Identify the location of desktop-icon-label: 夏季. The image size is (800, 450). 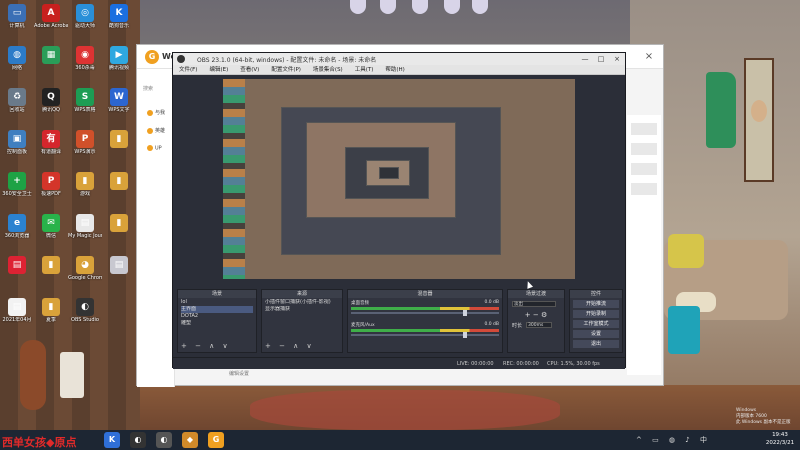
(50, 320).